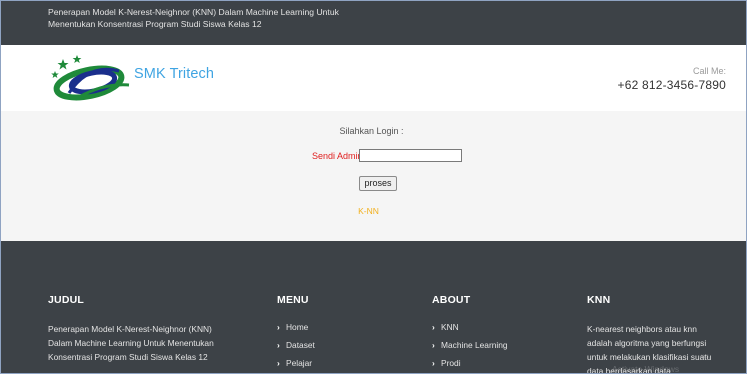 The image size is (747, 374). I want to click on knn-link: K-NN, so click(368, 211).